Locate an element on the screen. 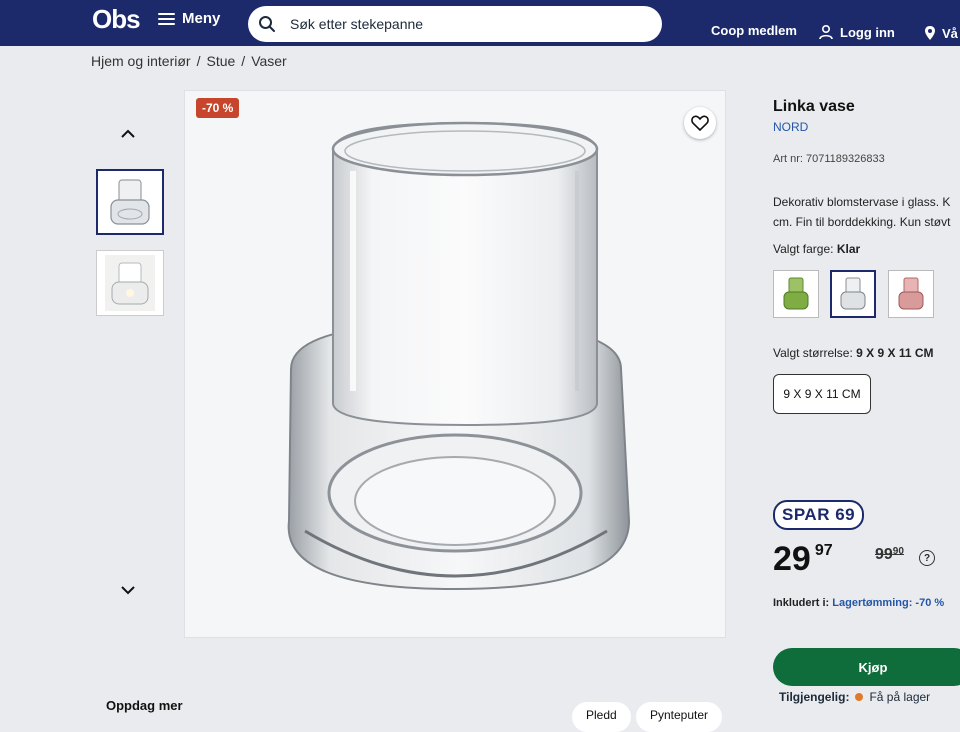  vase-thumbnail-image is located at coordinates (130, 202).